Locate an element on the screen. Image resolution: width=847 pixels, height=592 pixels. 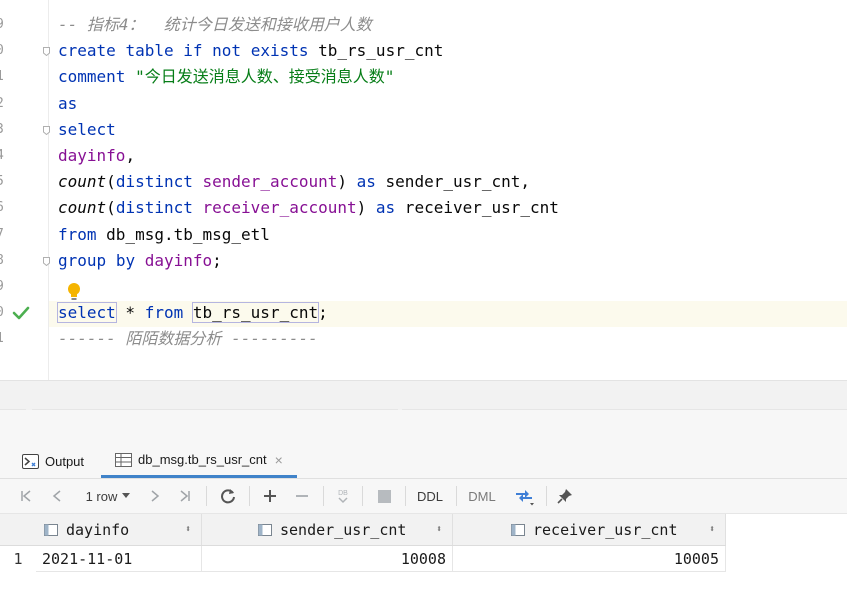
column-header-label: sender_usr_cnt is located at coordinates (343, 529).